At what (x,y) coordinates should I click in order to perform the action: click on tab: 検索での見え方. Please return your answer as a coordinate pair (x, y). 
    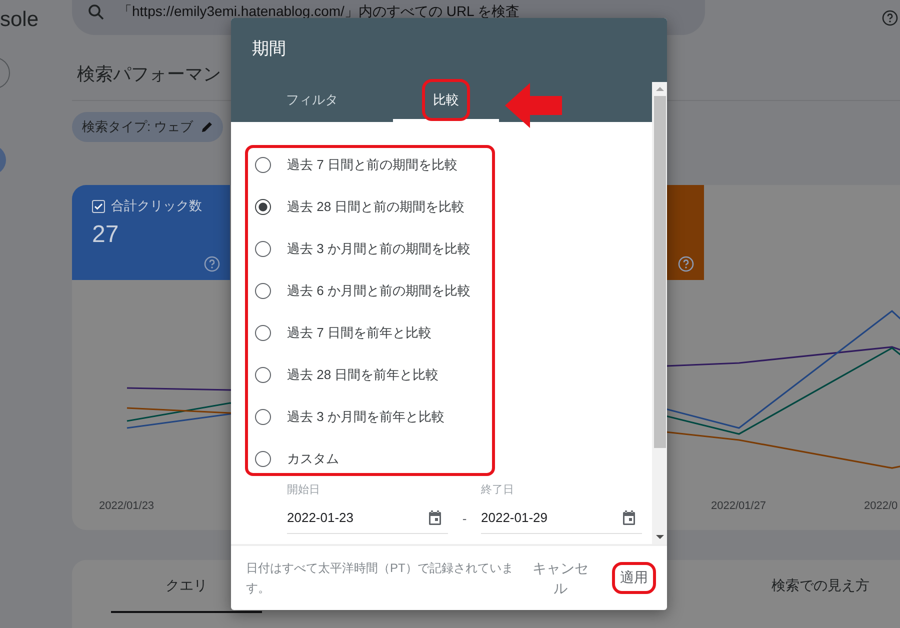
    Looking at the image, I should click on (820, 586).